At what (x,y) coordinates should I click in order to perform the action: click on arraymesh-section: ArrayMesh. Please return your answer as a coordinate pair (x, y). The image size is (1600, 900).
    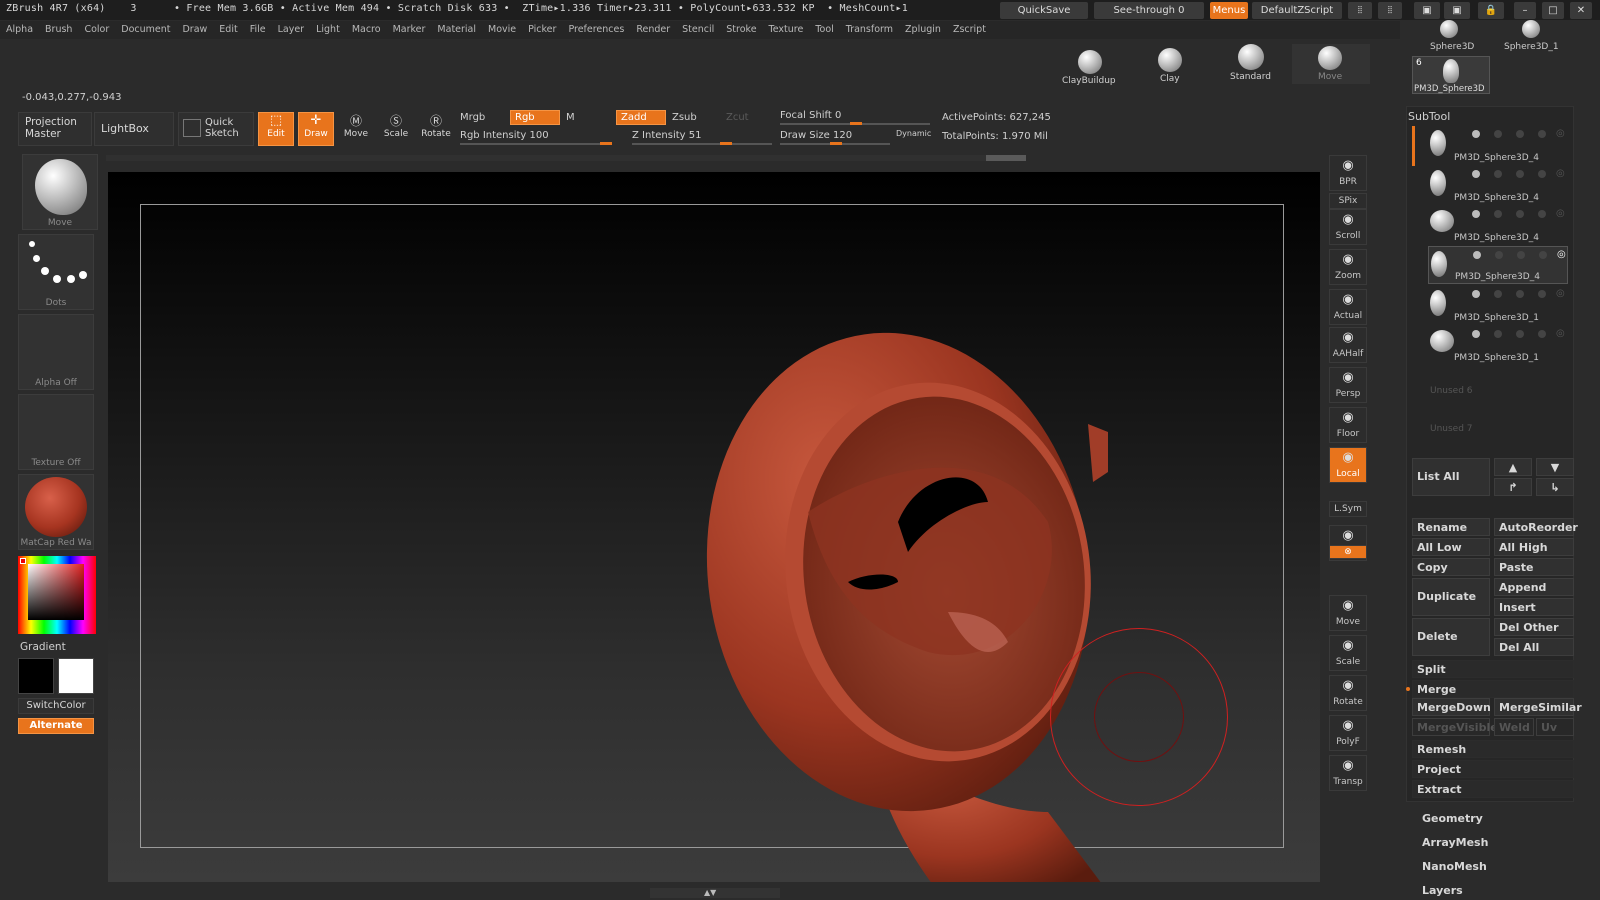
    Looking at the image, I should click on (1455, 842).